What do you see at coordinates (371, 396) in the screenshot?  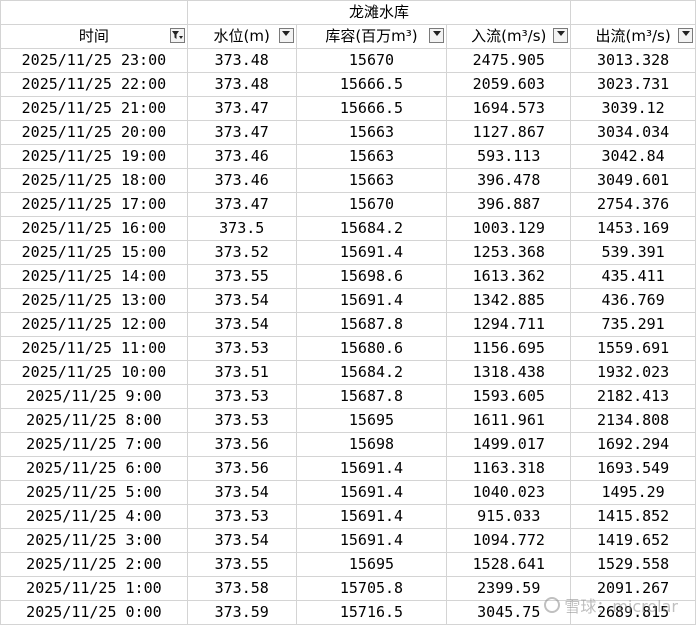 I see `storage-cell: 15687.8` at bounding box center [371, 396].